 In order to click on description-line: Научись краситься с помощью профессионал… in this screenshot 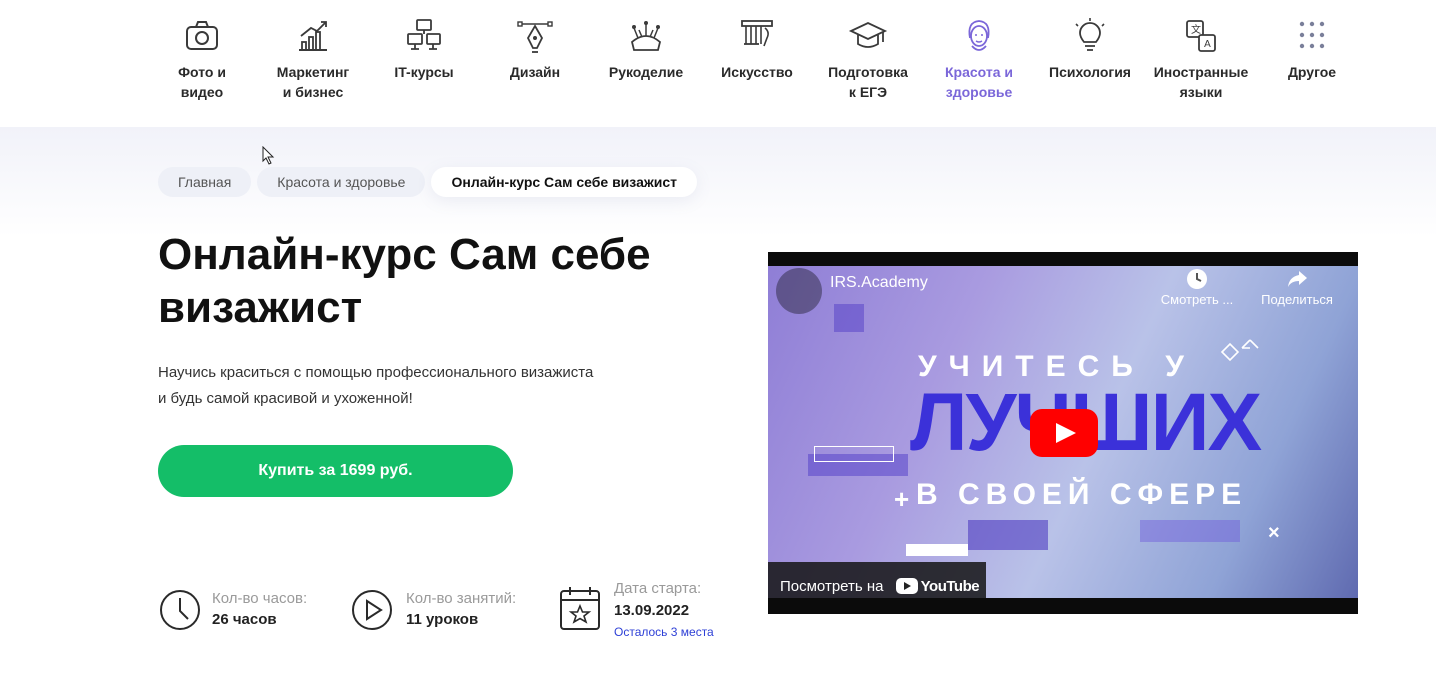, I will do `click(376, 372)`.